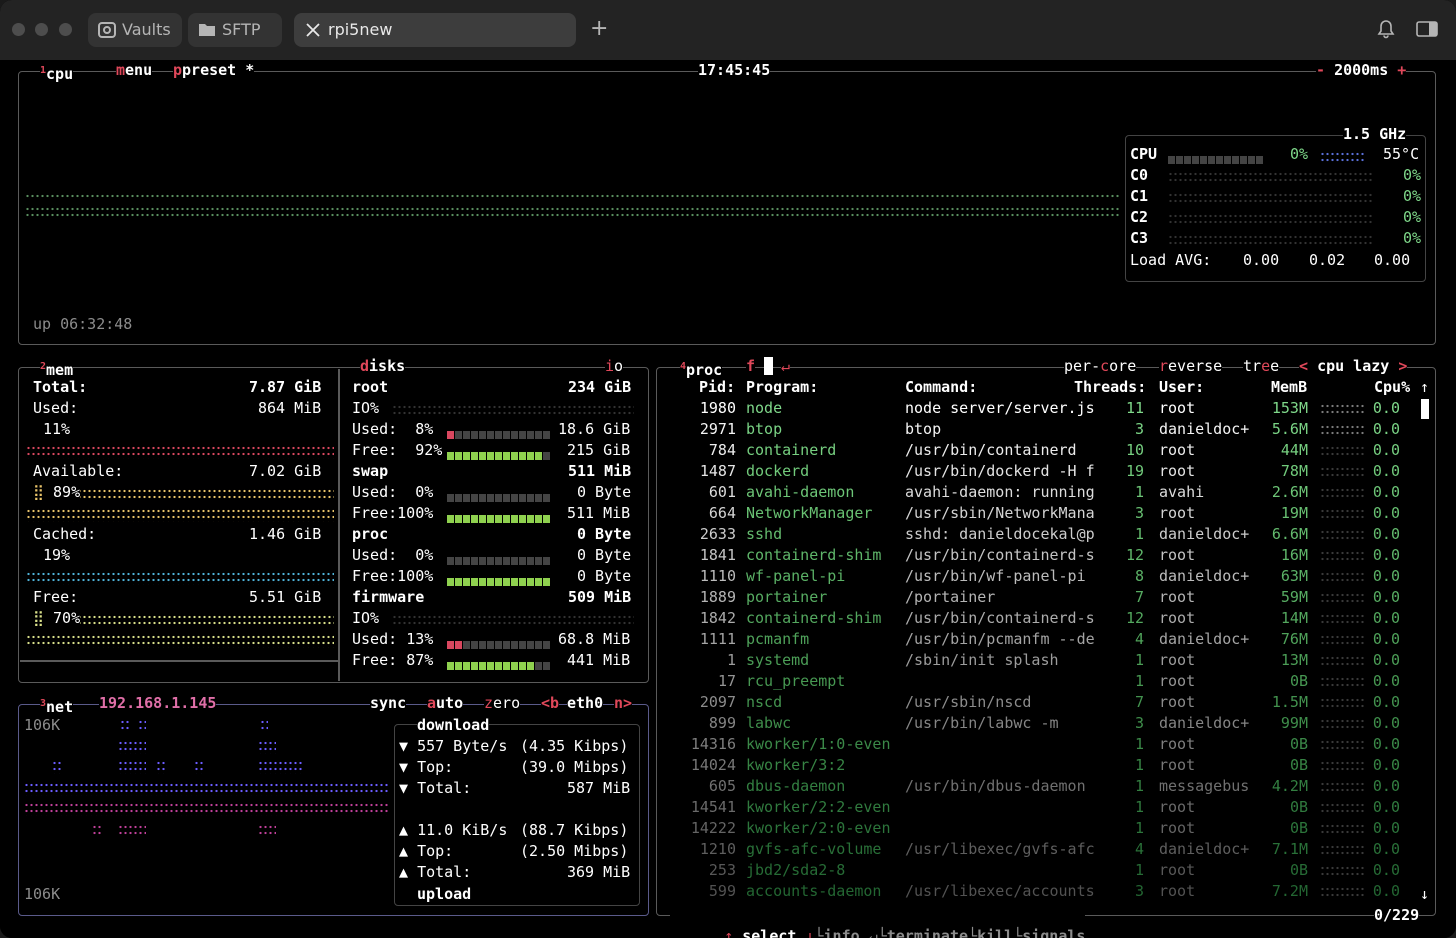  What do you see at coordinates (1045, 870) in the screenshot?
I see `process-row: 253 jbd2/sda2-8 1 root 0B 0.0` at bounding box center [1045, 870].